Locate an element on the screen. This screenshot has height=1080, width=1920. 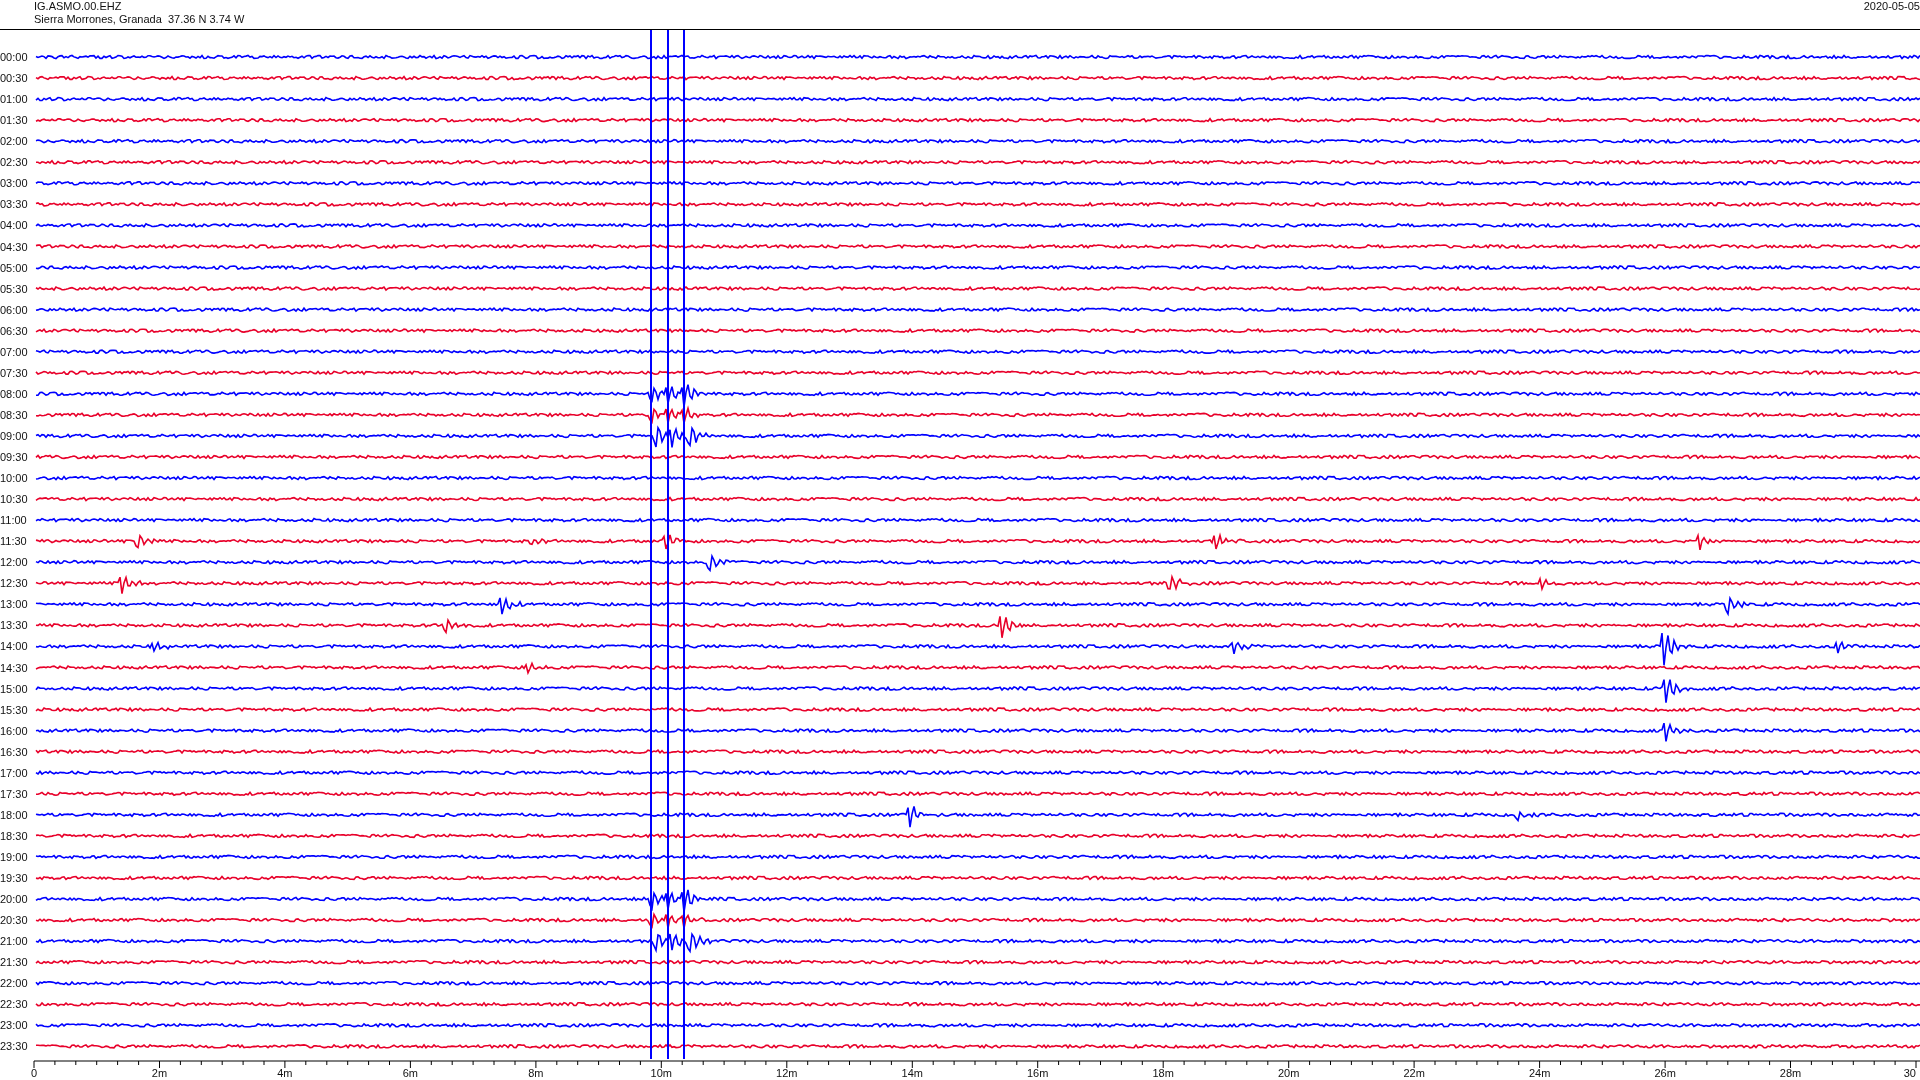
time-label: 19:00 is located at coordinates (14, 856).